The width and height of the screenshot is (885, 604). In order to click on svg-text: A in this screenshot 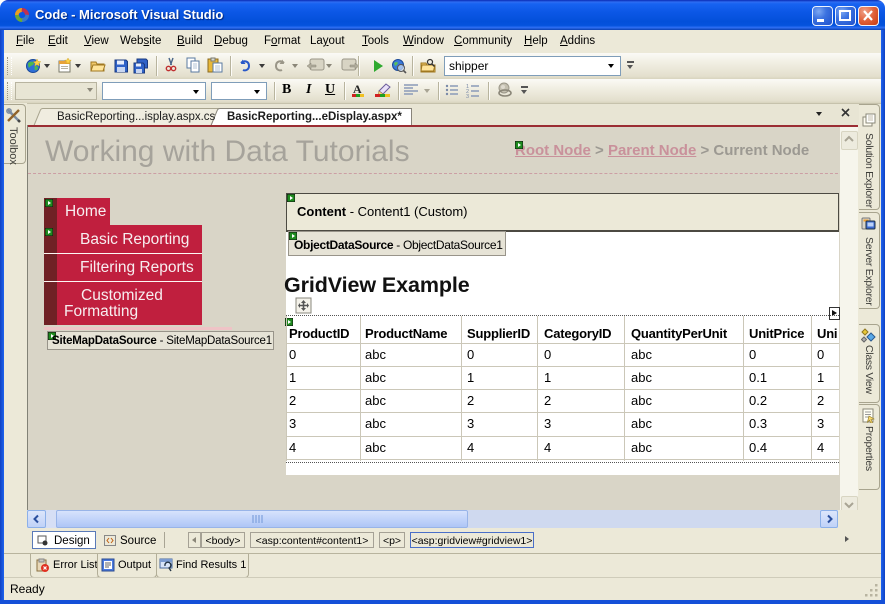, I will do `click(357, 89)`.